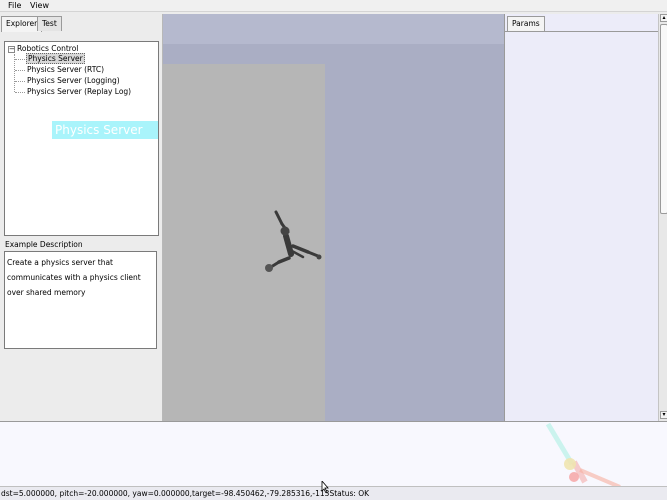 This screenshot has width=667, height=500. I want to click on mouse-cursor-icon, so click(325, 487).